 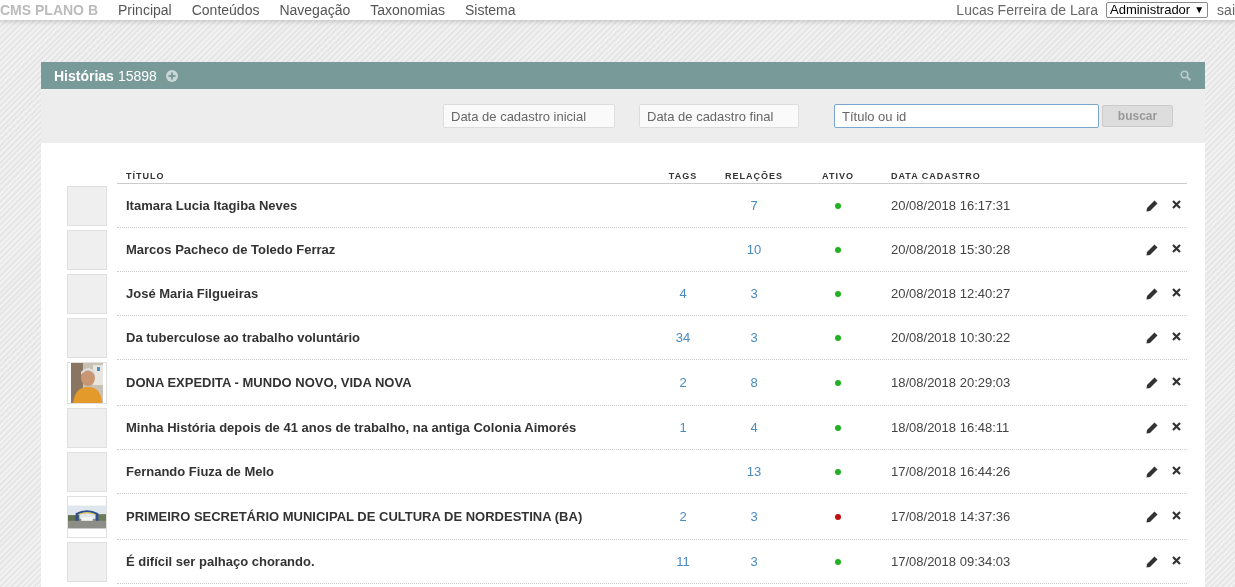 I want to click on story-title: José Maria Filgueiras, so click(x=388, y=293).